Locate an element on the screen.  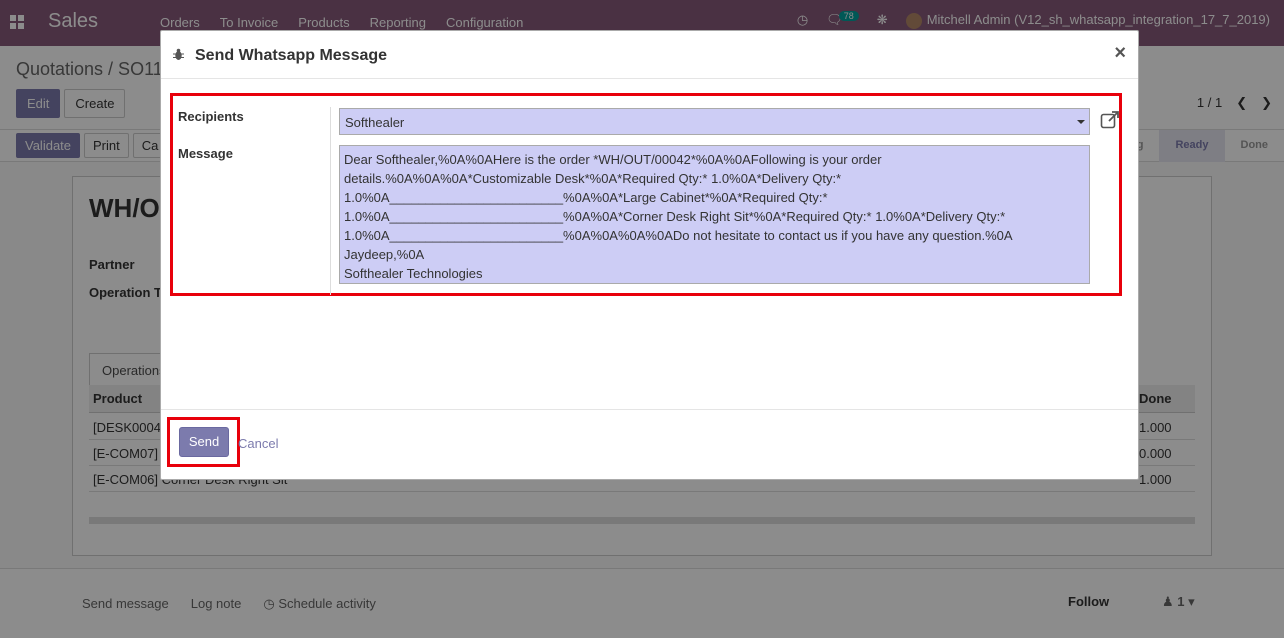
send-button: Send is located at coordinates (204, 442).